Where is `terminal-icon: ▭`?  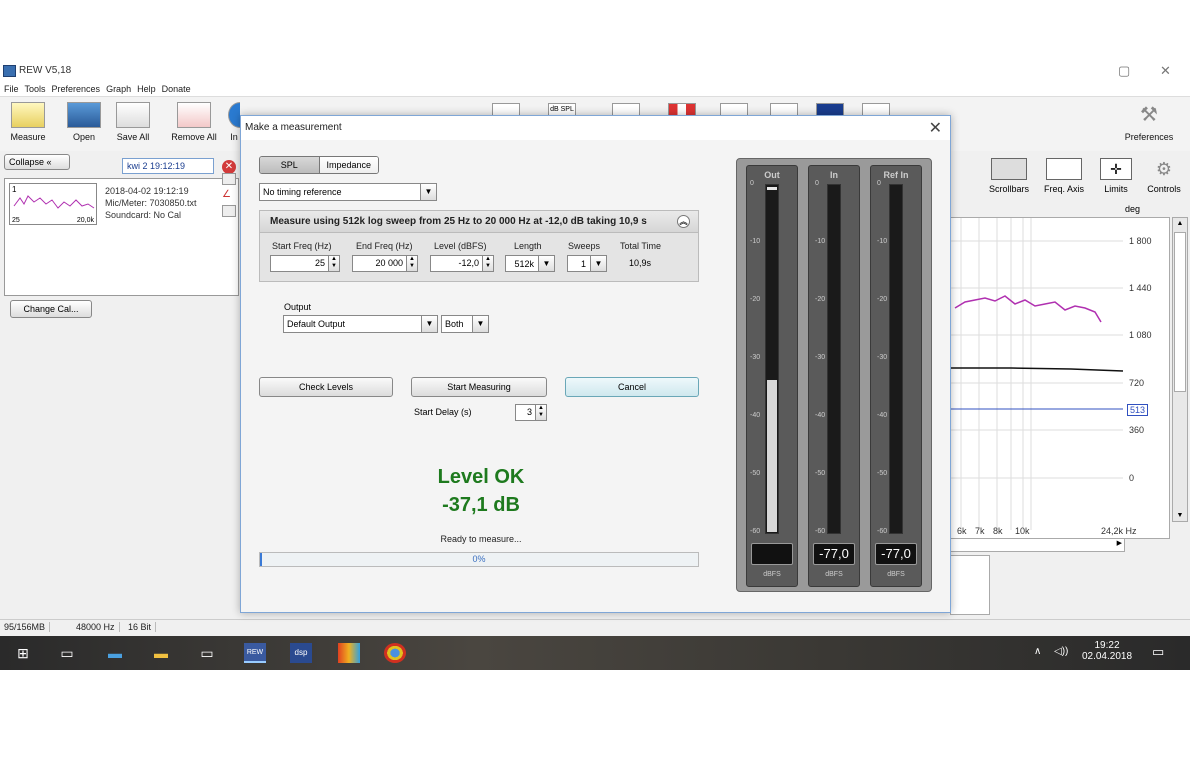
terminal-icon: ▭ is located at coordinates (207, 653).